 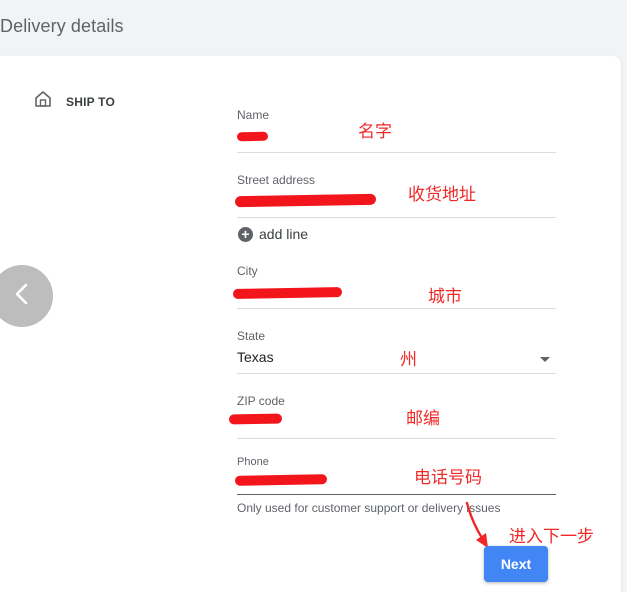 What do you see at coordinates (255, 419) in the screenshot?
I see `zip-redaction` at bounding box center [255, 419].